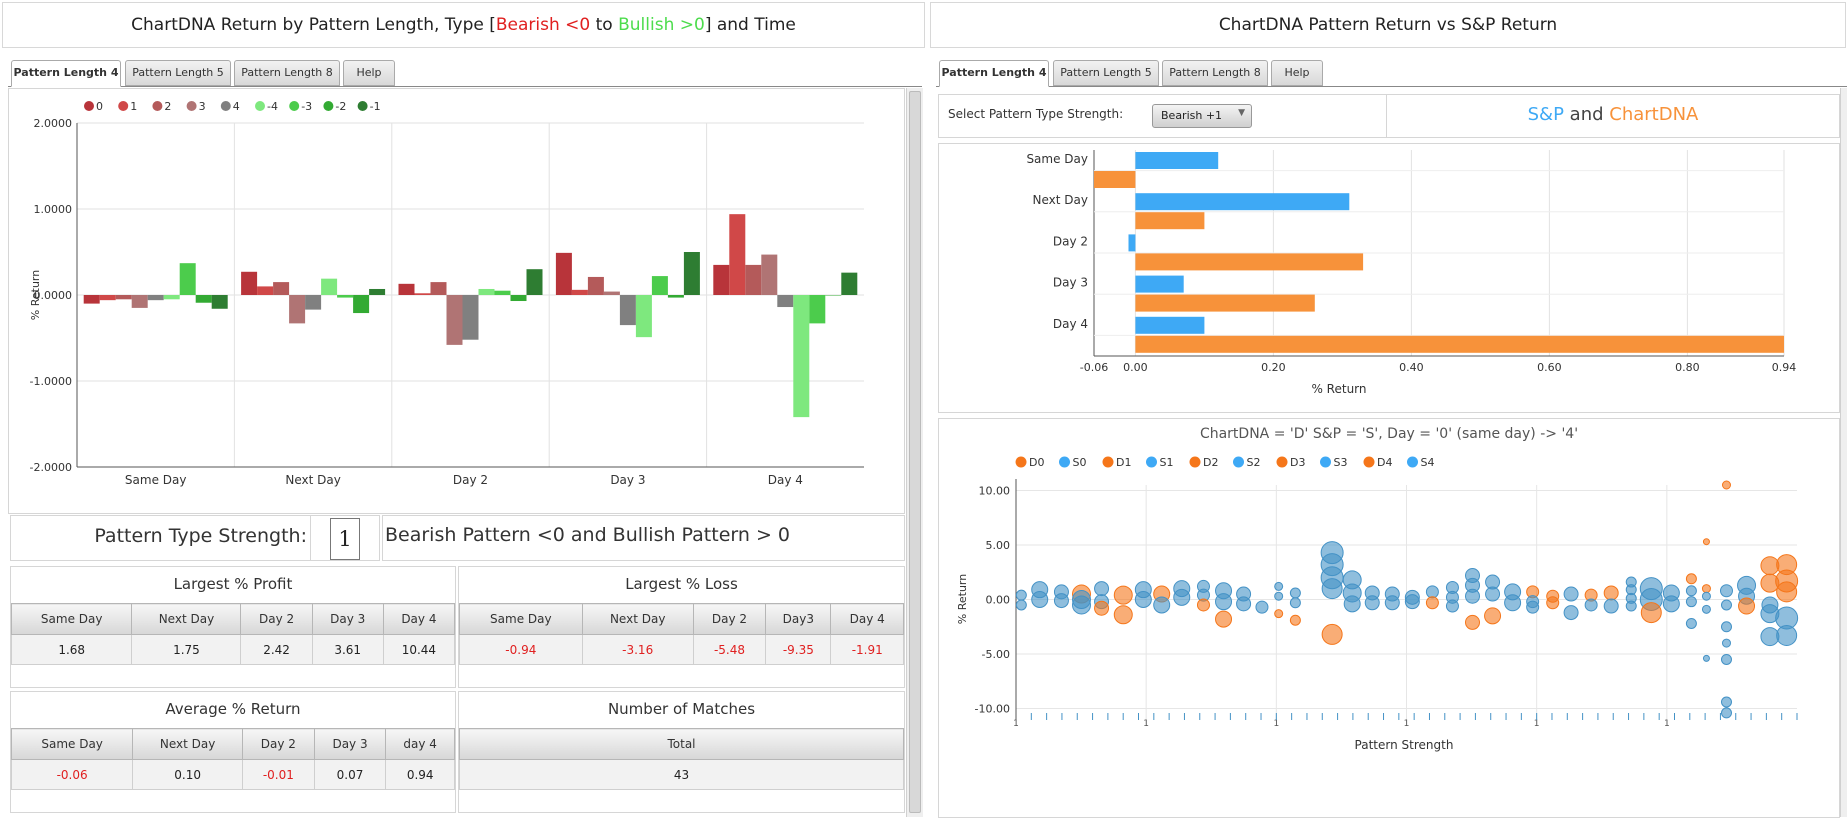 The image size is (1847, 823). Describe the element at coordinates (345, 539) in the screenshot. I see `strength-input: 1` at that location.